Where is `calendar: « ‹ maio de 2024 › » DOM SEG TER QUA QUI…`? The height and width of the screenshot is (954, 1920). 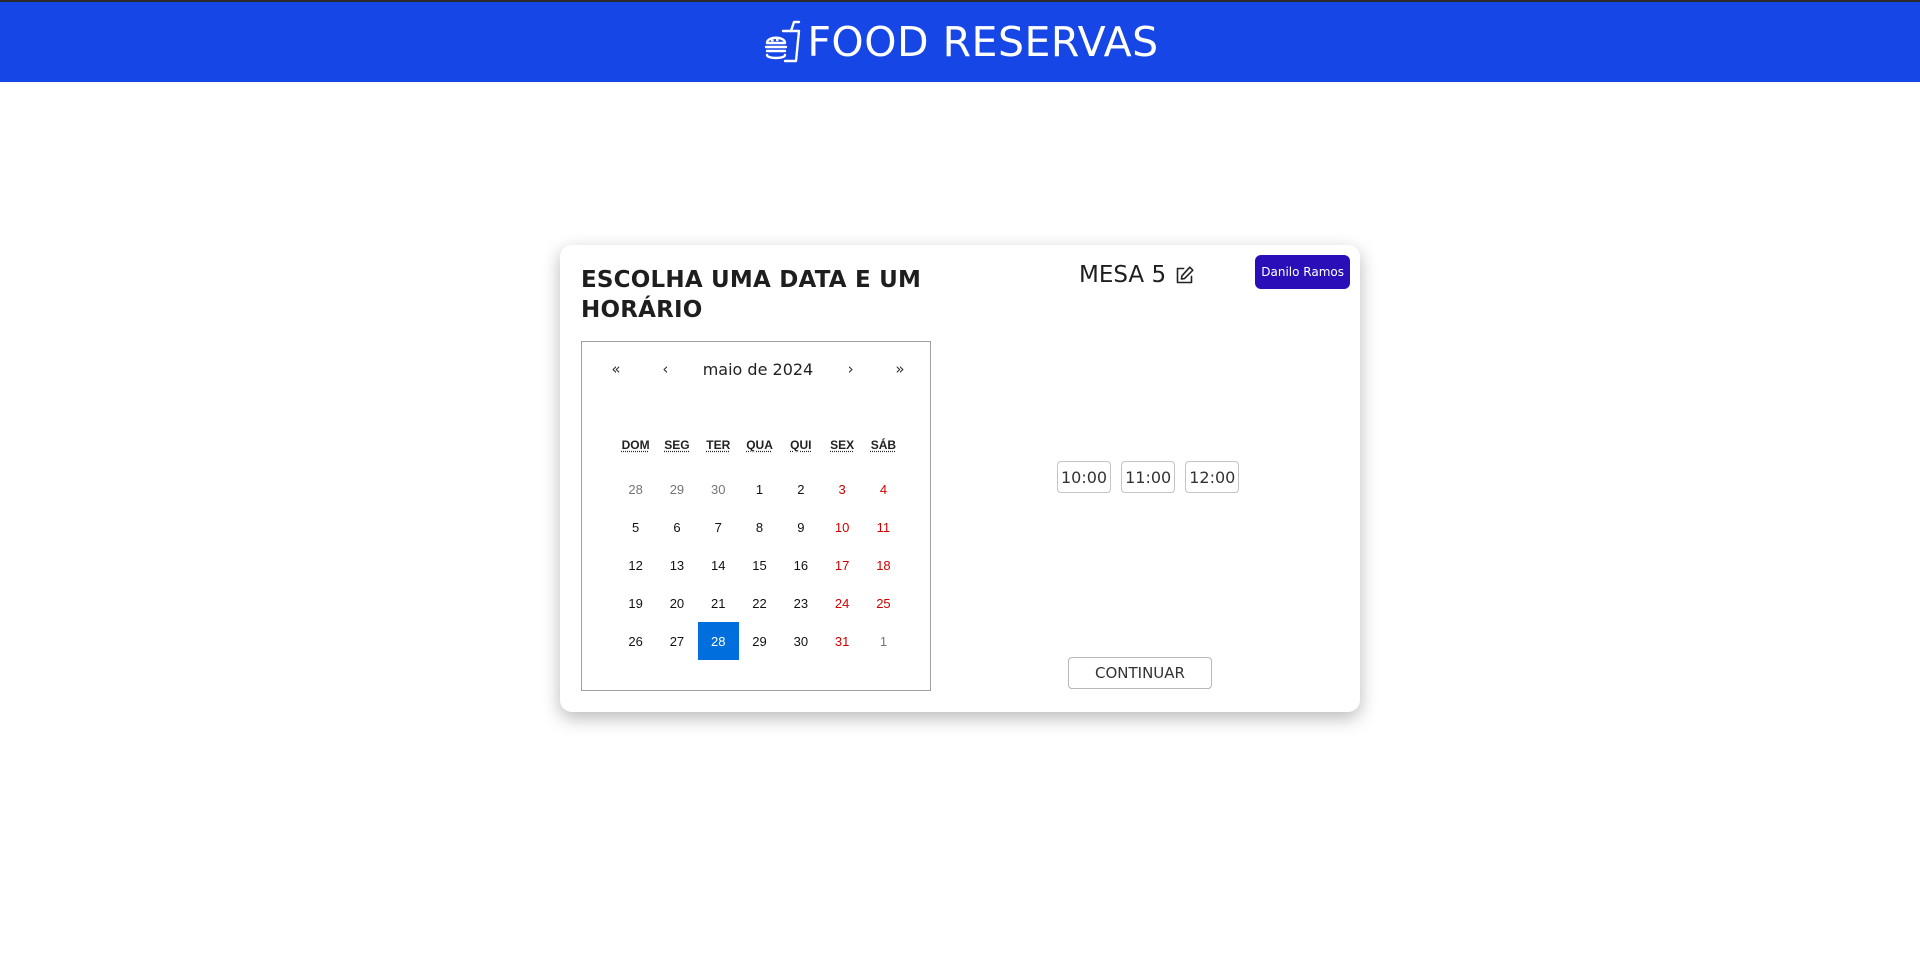 calendar: « ‹ maio de 2024 › » DOM SEG TER QUA QUI… is located at coordinates (756, 516).